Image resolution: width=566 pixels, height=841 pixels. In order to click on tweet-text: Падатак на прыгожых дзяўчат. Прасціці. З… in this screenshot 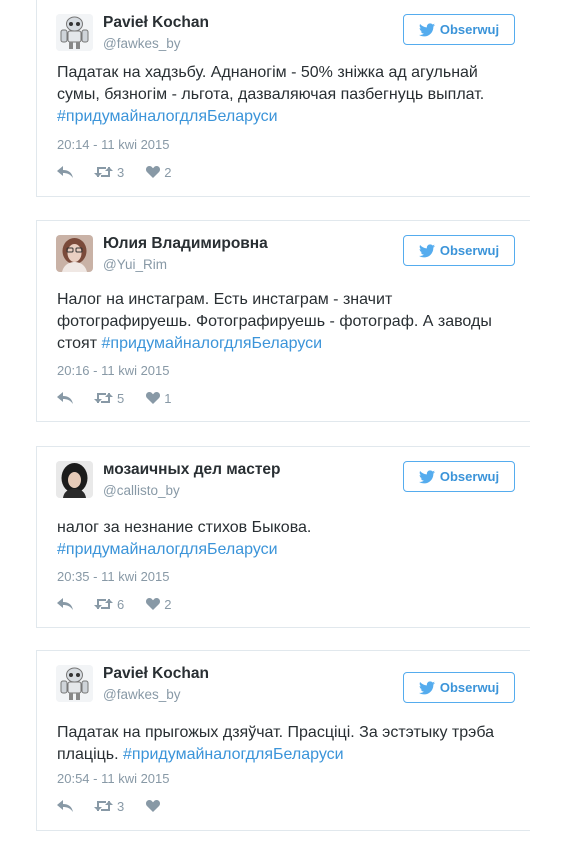, I will do `click(290, 744)`.